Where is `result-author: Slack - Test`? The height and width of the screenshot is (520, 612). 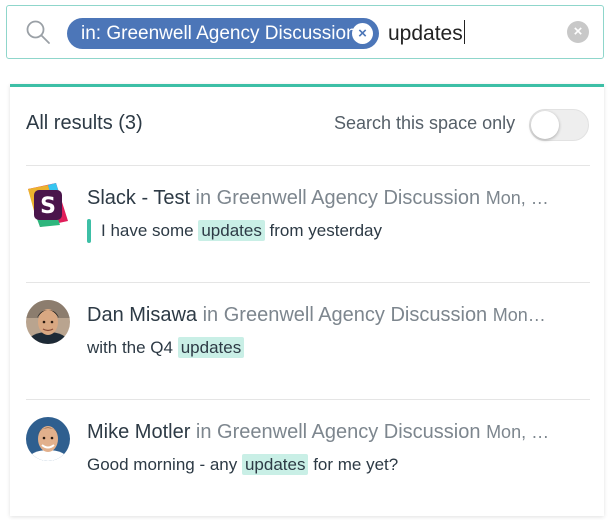 result-author: Slack - Test is located at coordinates (138, 198).